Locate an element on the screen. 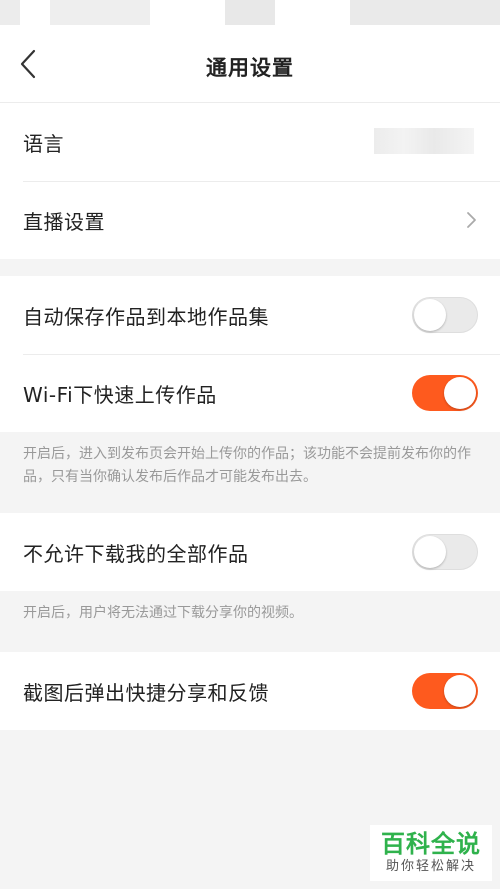 Image resolution: width=500 pixels, height=889 pixels. status-bar is located at coordinates (250, 12).